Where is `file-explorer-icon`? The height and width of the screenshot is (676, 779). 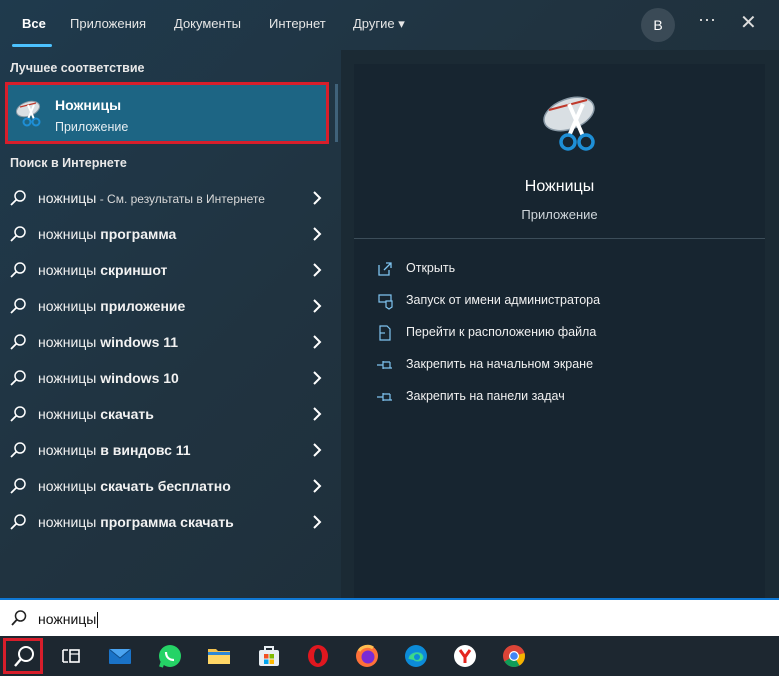
file-explorer-icon is located at coordinates (219, 656).